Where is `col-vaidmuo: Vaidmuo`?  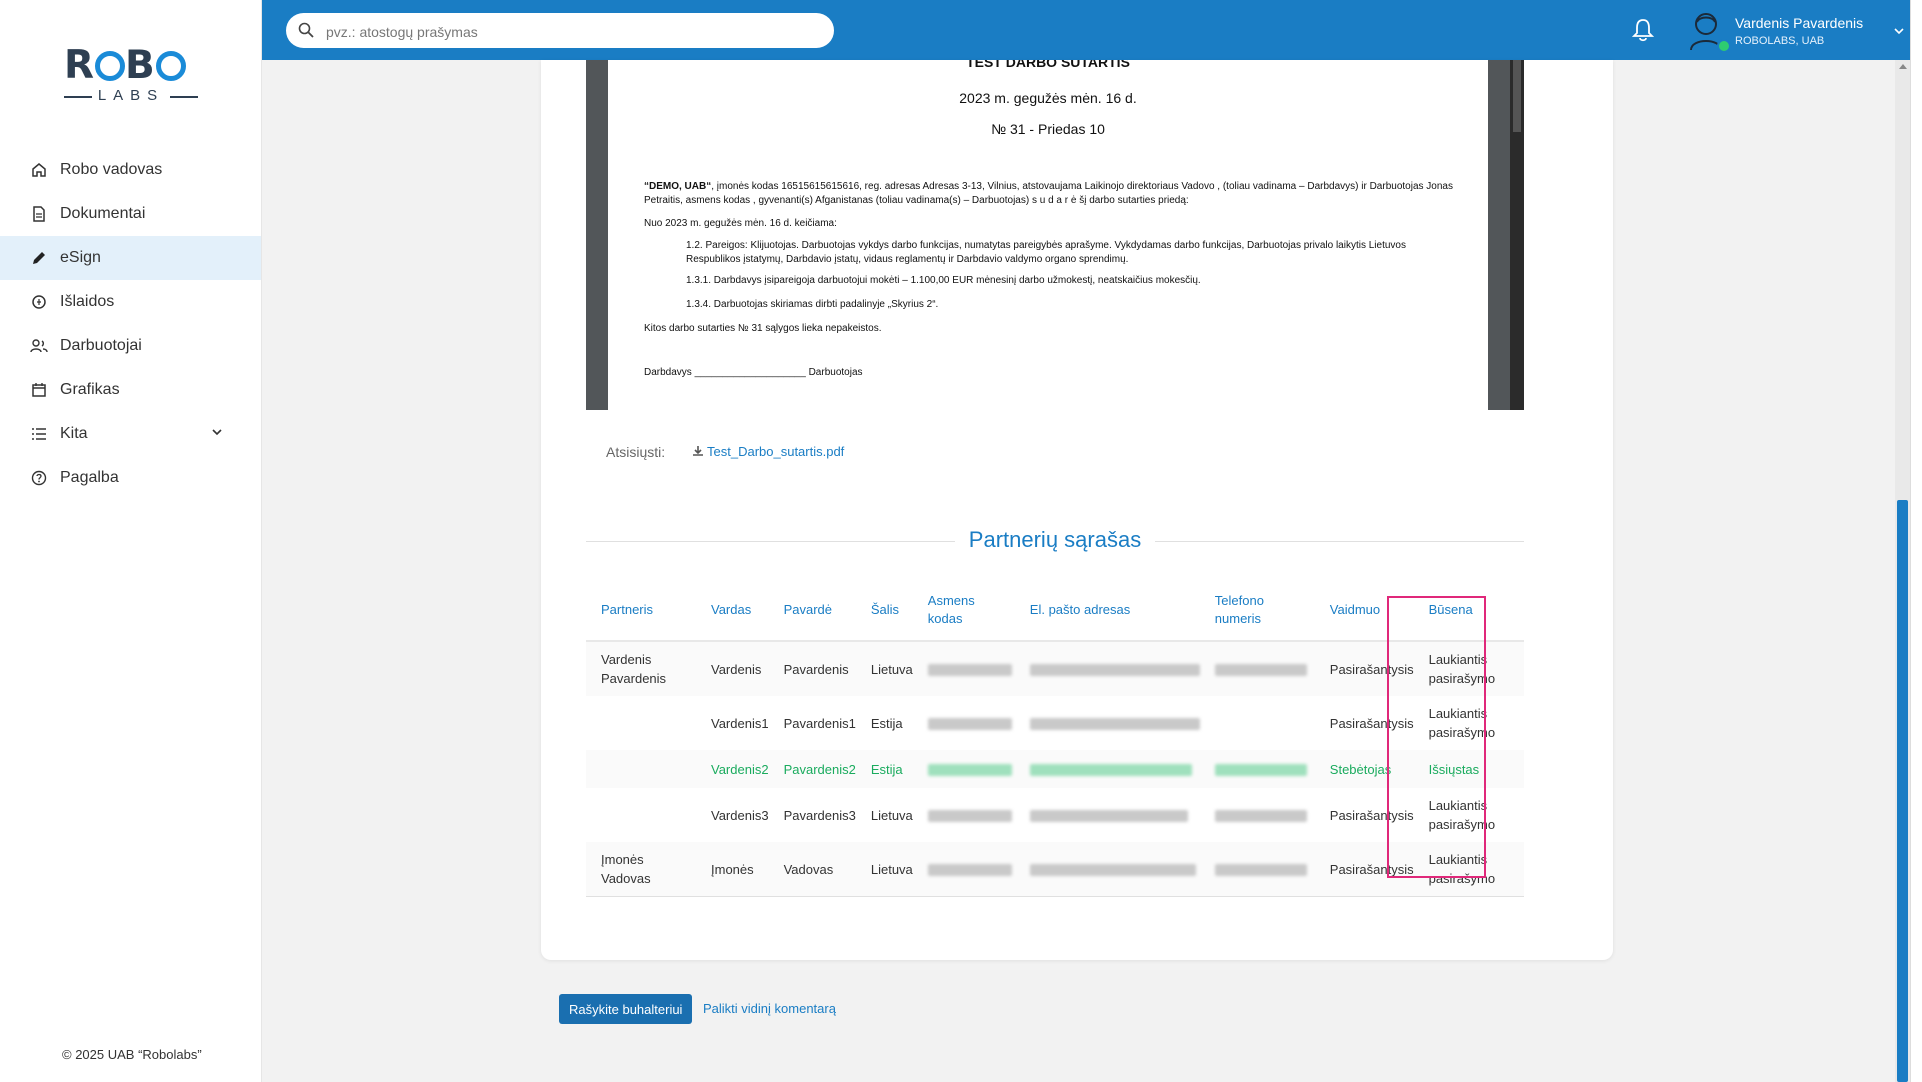 col-vaidmuo: Vaidmuo is located at coordinates (1364, 611).